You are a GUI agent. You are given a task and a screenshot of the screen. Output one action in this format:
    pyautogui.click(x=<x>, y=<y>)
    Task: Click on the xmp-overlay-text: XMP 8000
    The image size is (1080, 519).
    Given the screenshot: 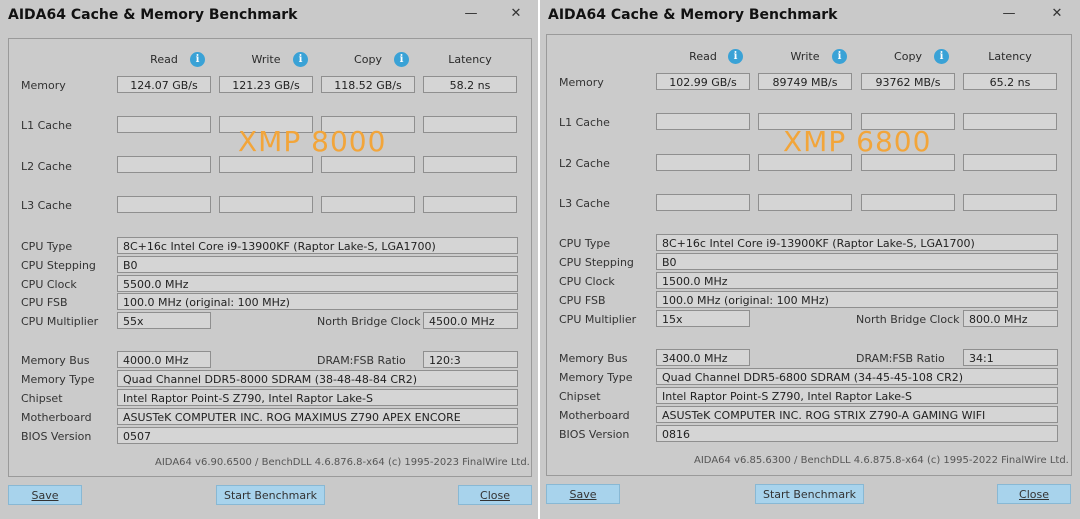 What is the action you would take?
    pyautogui.click(x=312, y=141)
    